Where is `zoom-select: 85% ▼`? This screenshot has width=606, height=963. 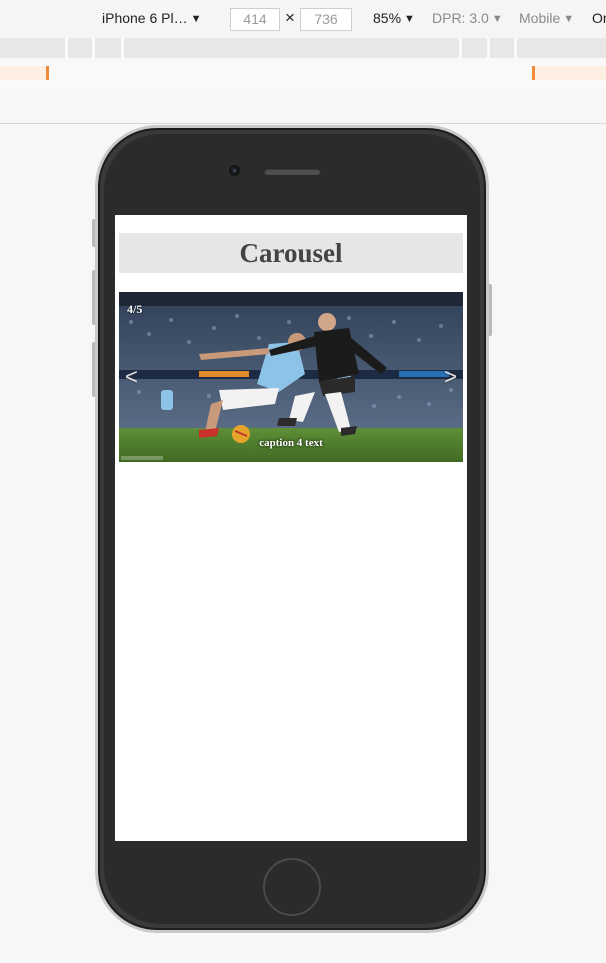
zoom-select: 85% ▼ is located at coordinates (394, 18).